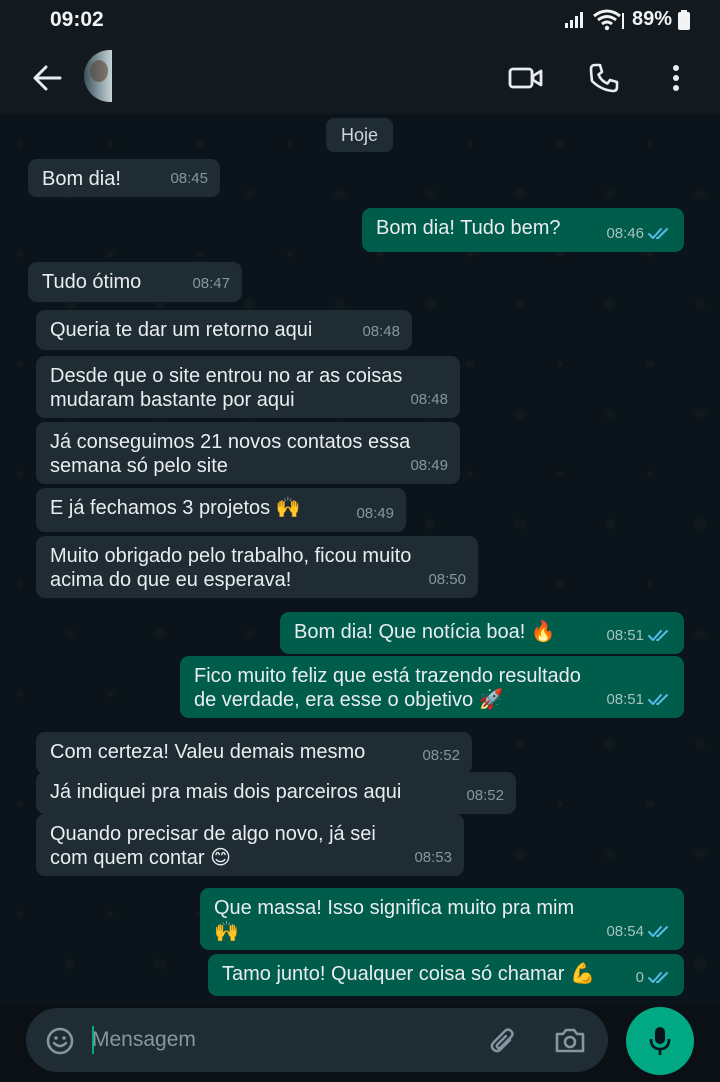 Image resolution: width=720 pixels, height=1082 pixels. Describe the element at coordinates (226, 792) in the screenshot. I see `message-text: Já indiquei pra mais dois parceiros aqui` at that location.